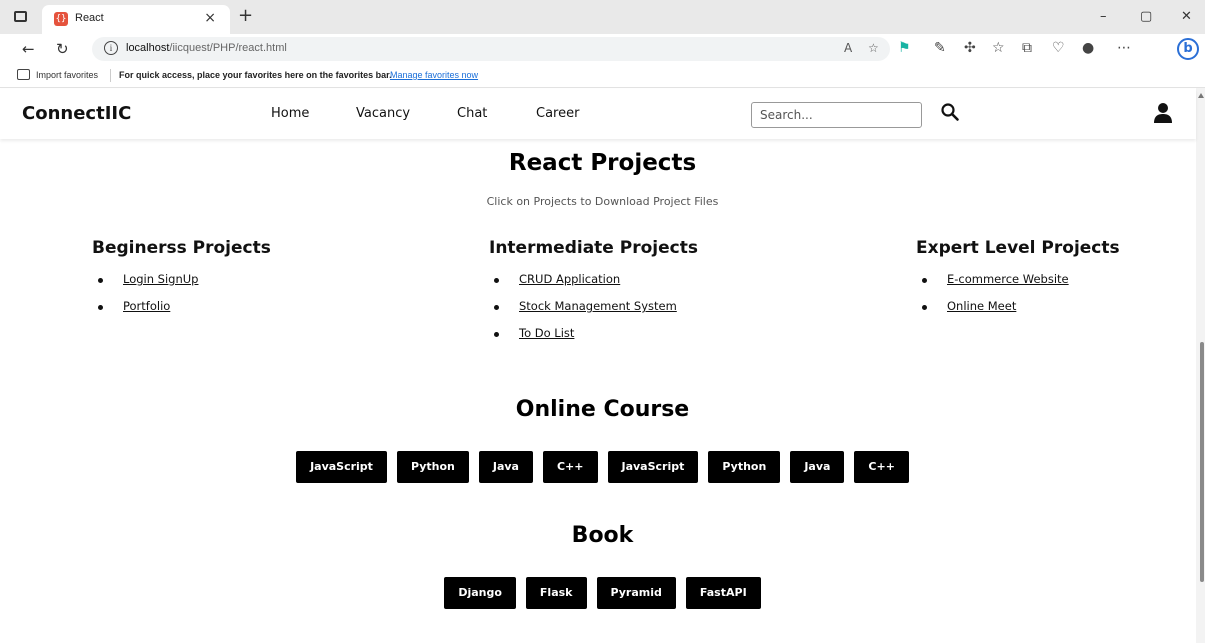  What do you see at coordinates (480, 593) in the screenshot?
I see `book-button-django: Django` at bounding box center [480, 593].